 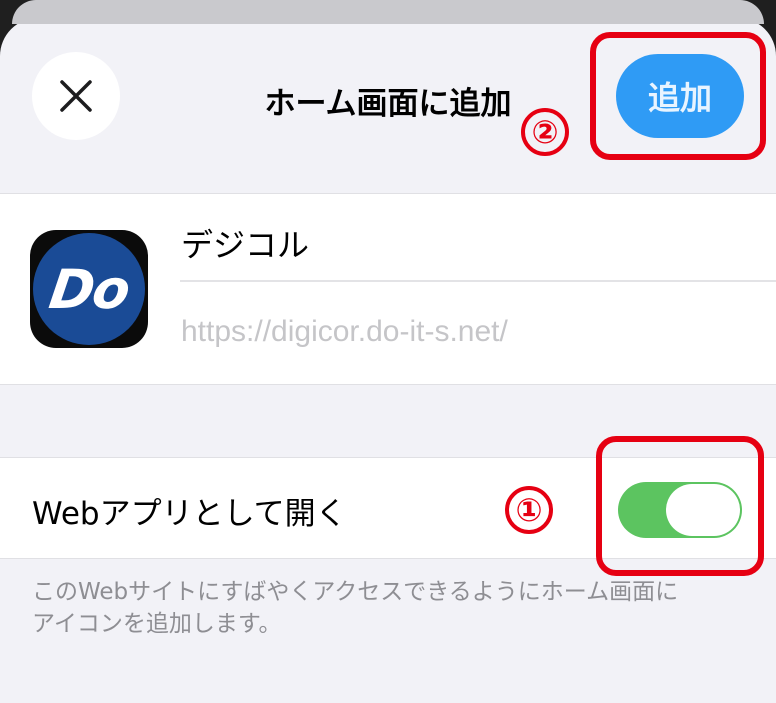 I want to click on sheet-top-strip, so click(x=388, y=12).